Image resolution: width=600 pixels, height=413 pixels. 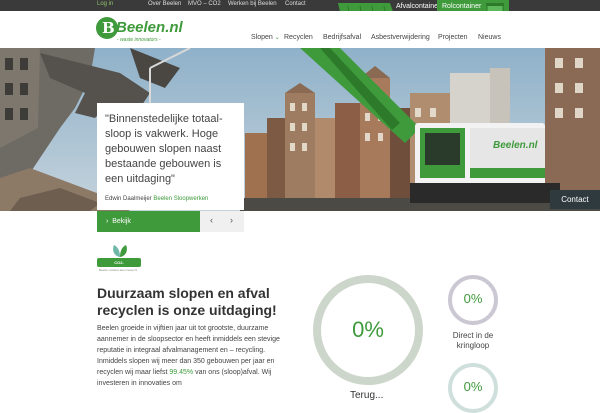 What do you see at coordinates (180, 199) in the screenshot?
I see `quote-company-link: Beelen Sloopwerken` at bounding box center [180, 199].